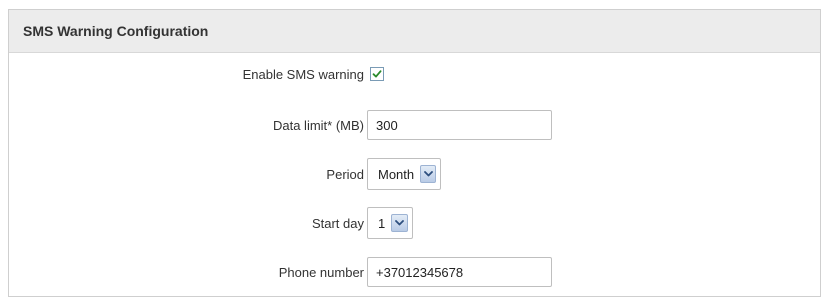 This screenshot has width=824, height=300. I want to click on period-label: Period, so click(345, 174).